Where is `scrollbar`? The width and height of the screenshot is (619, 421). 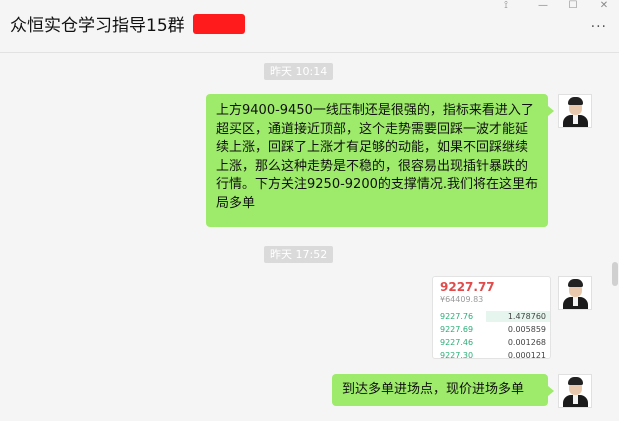
scrollbar is located at coordinates (615, 274).